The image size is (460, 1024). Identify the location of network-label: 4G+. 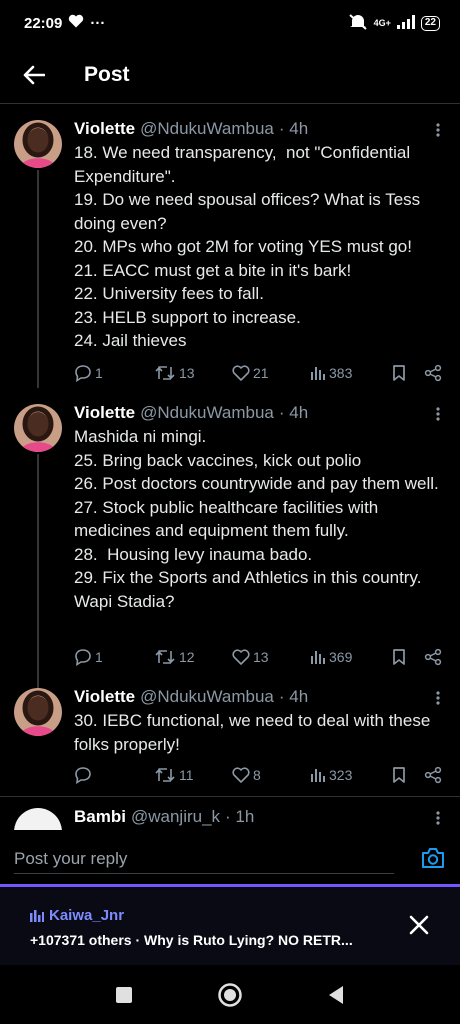
(382, 23).